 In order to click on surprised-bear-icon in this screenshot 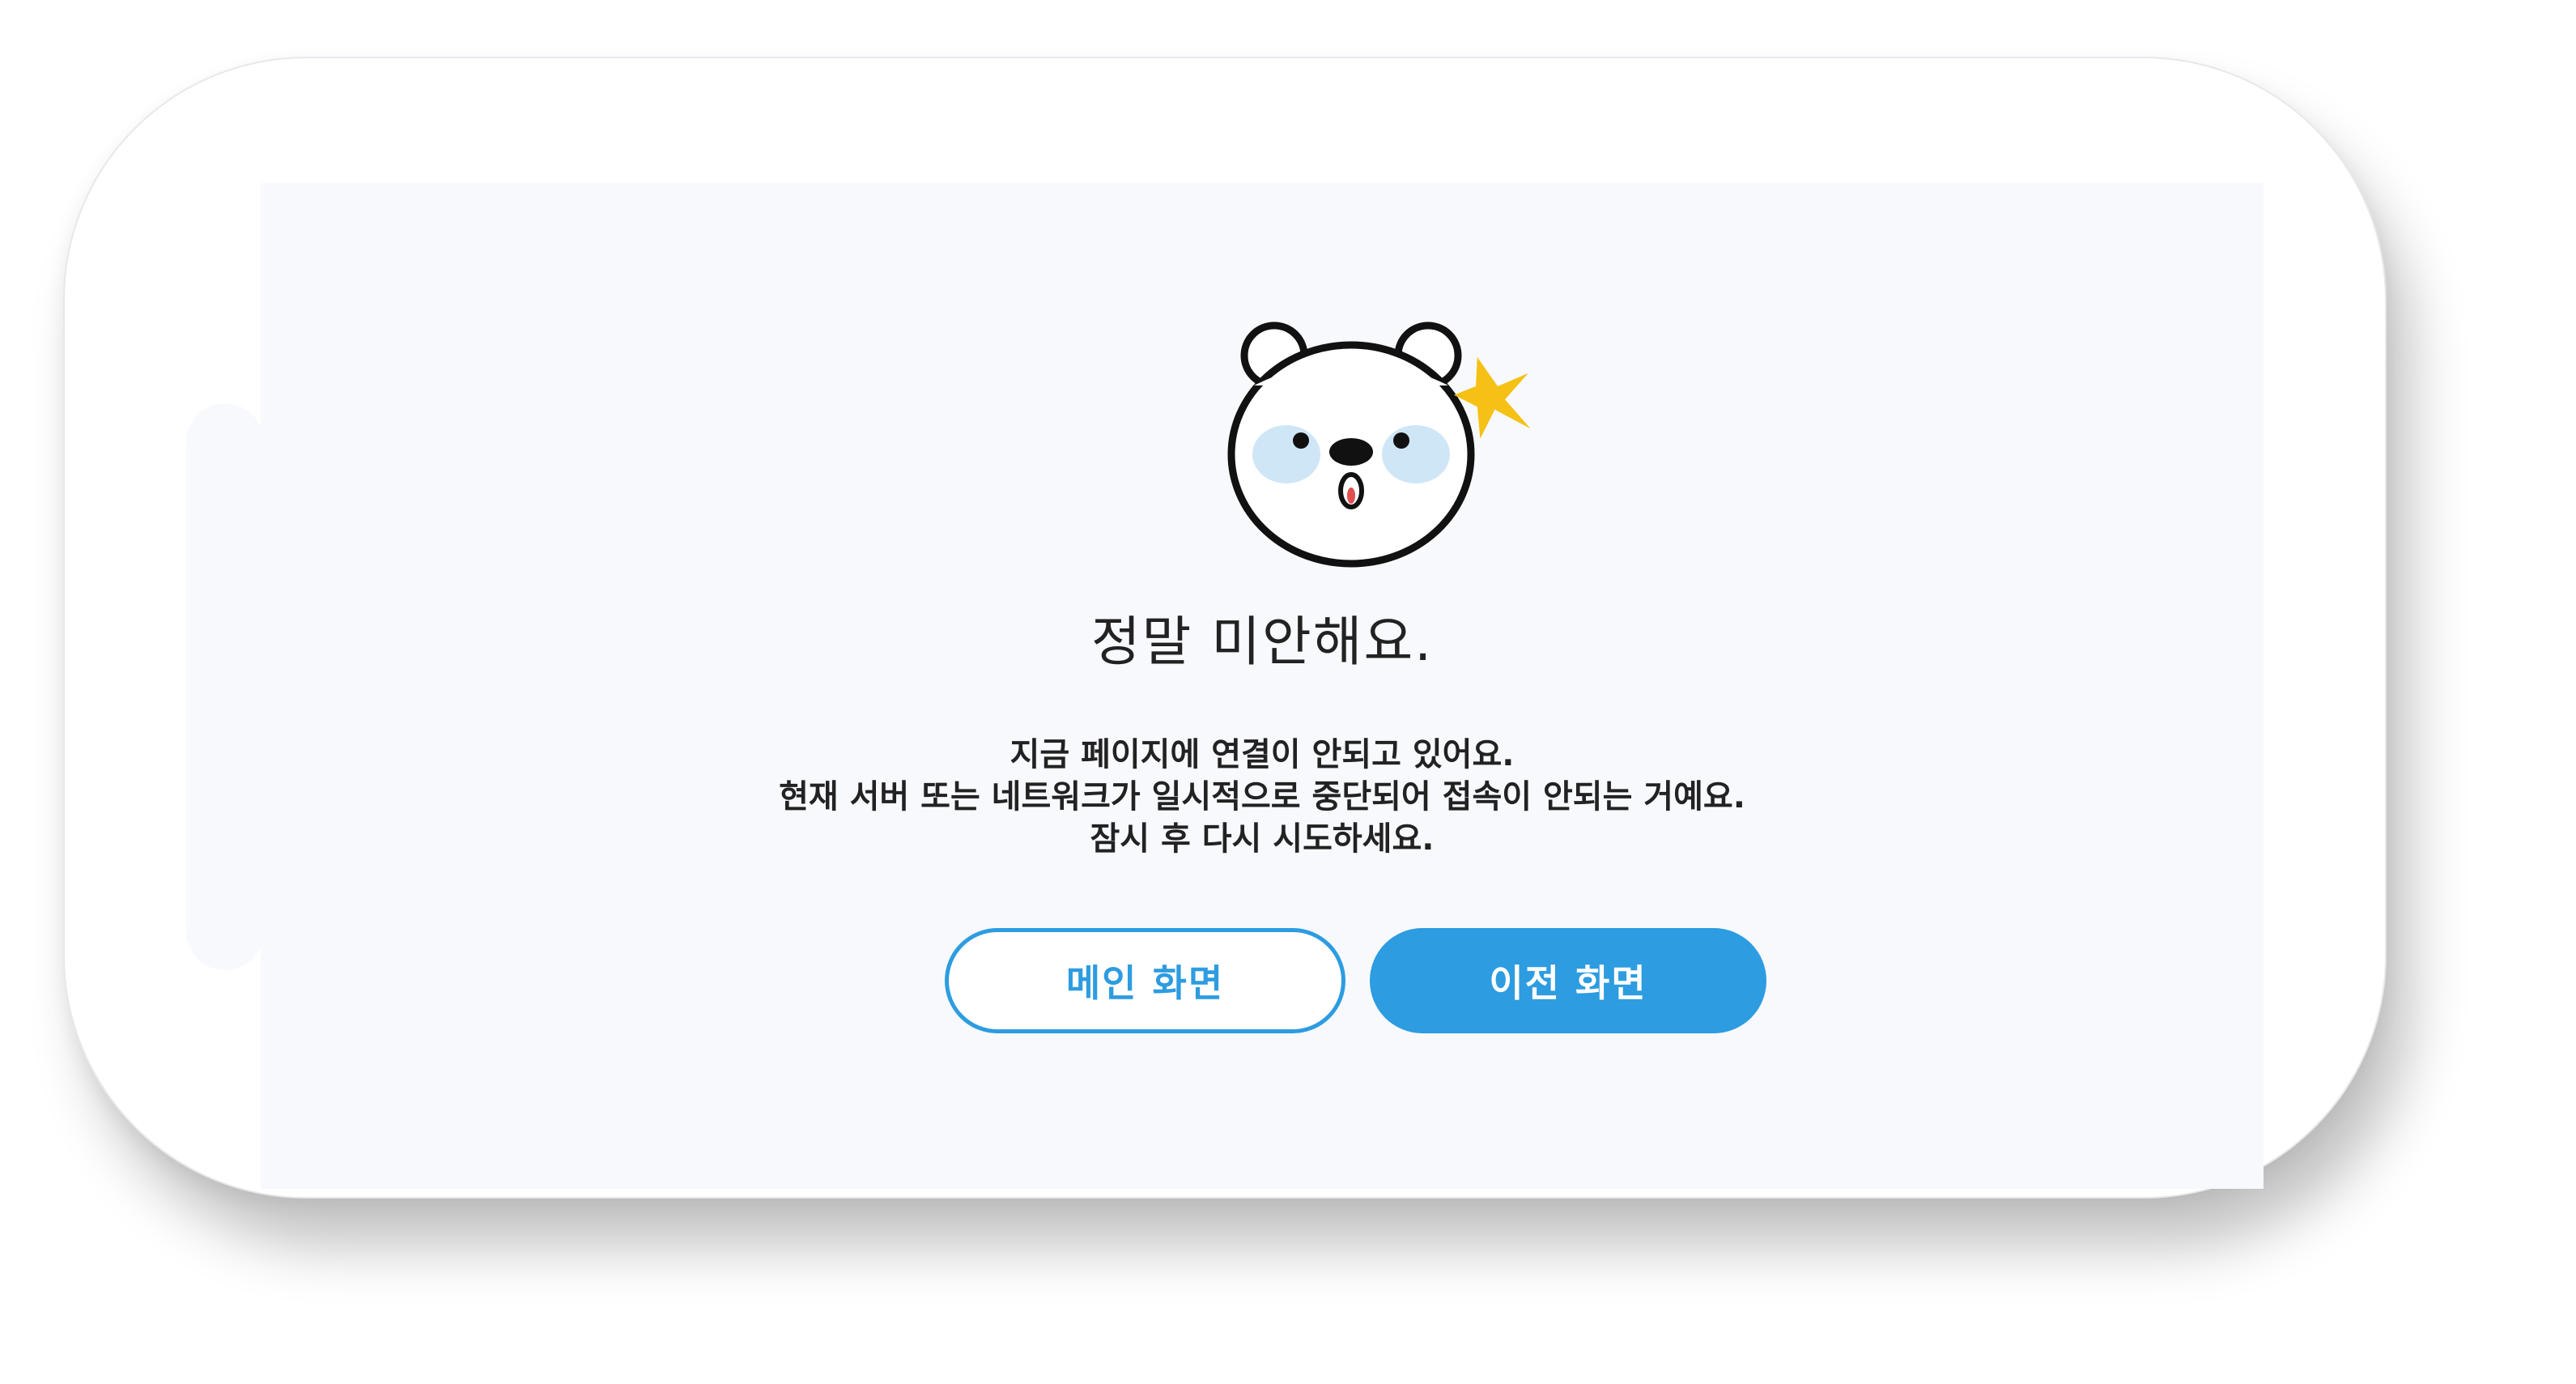, I will do `click(1379, 445)`.